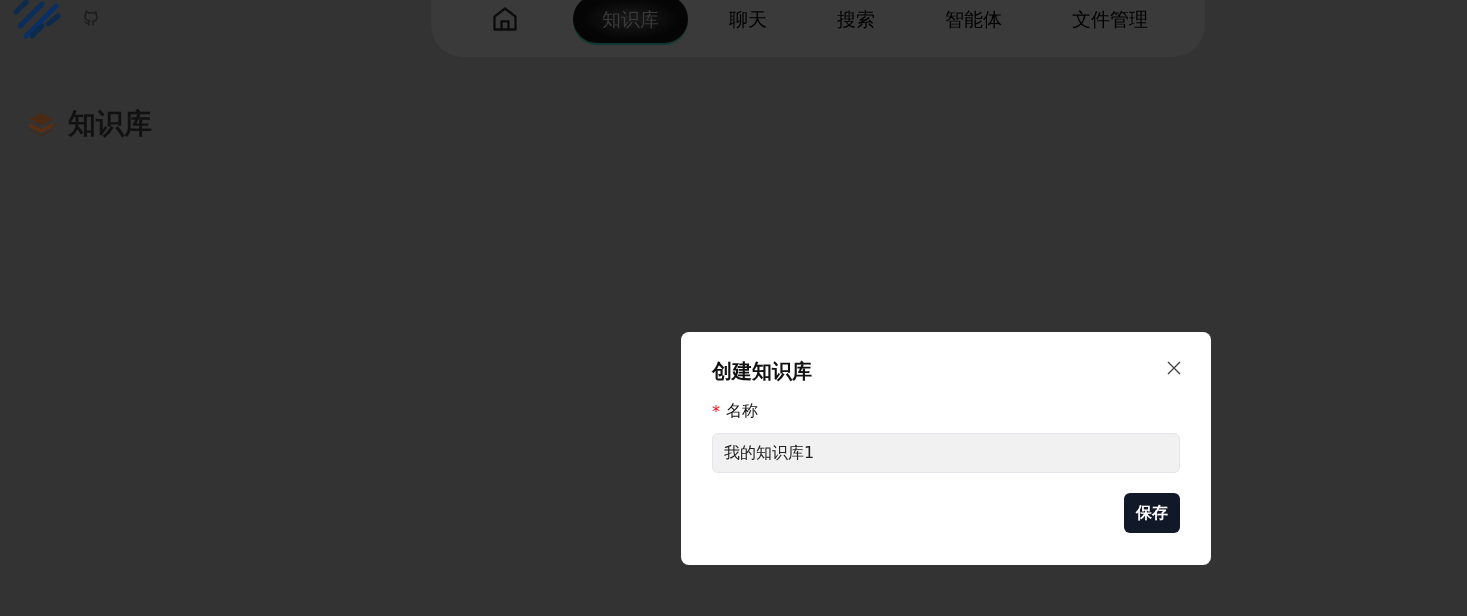 This screenshot has height=616, width=1467. Describe the element at coordinates (742, 411) in the screenshot. I see `field-label: 名称` at that location.